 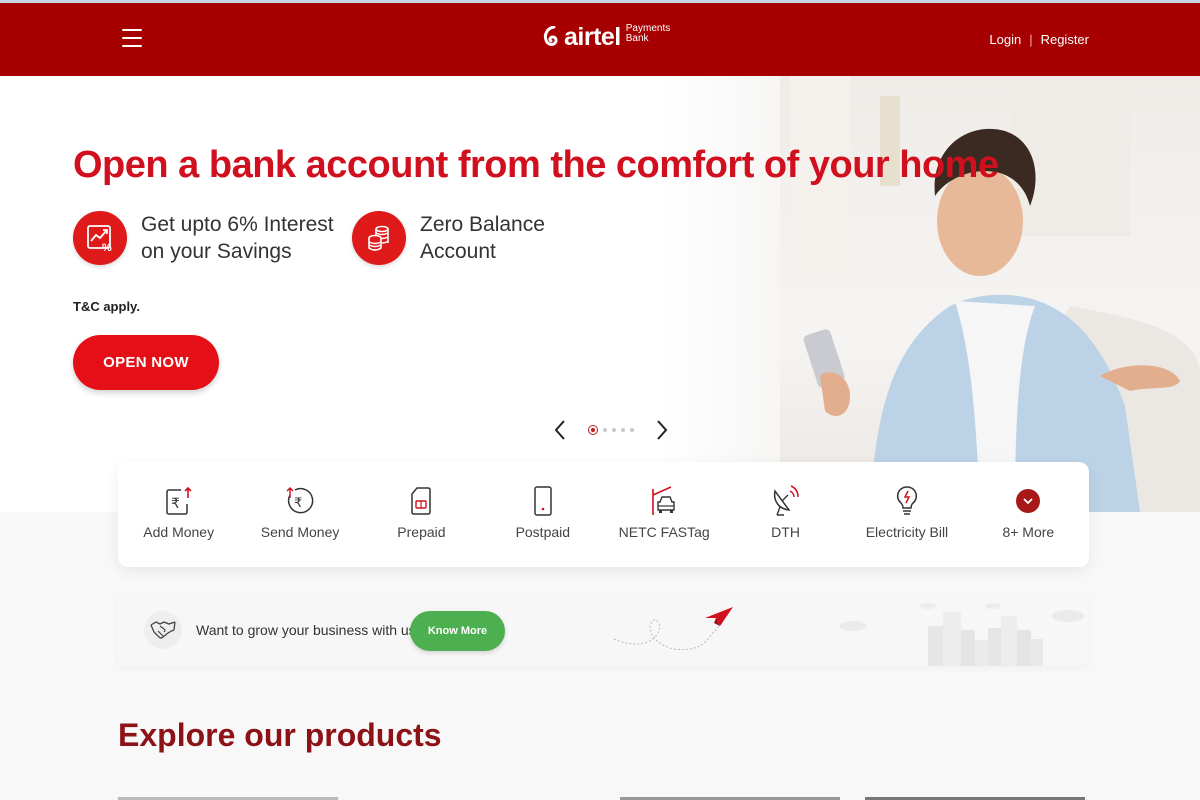 I want to click on airtel-payments-bank-logo: airtel Payments Bank, so click(x=606, y=37).